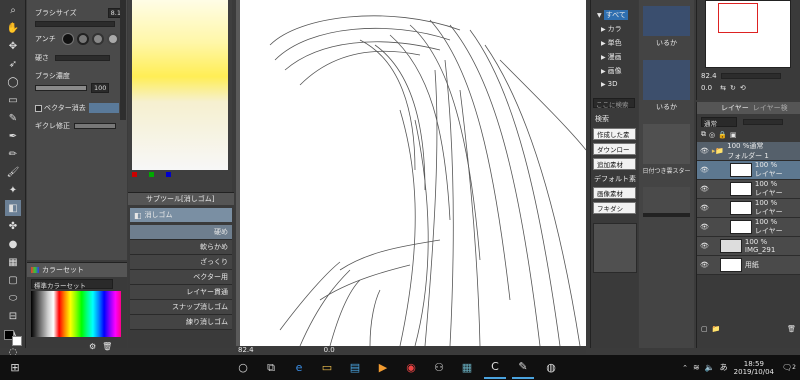 The width and height of the screenshot is (800, 380). I want to click on colorset-dropdown: 標準カラーセット, so click(72, 284).